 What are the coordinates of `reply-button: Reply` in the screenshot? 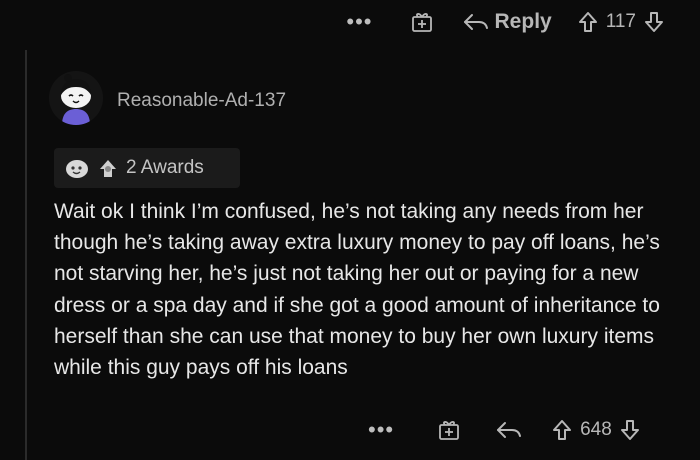 It's located at (507, 22).